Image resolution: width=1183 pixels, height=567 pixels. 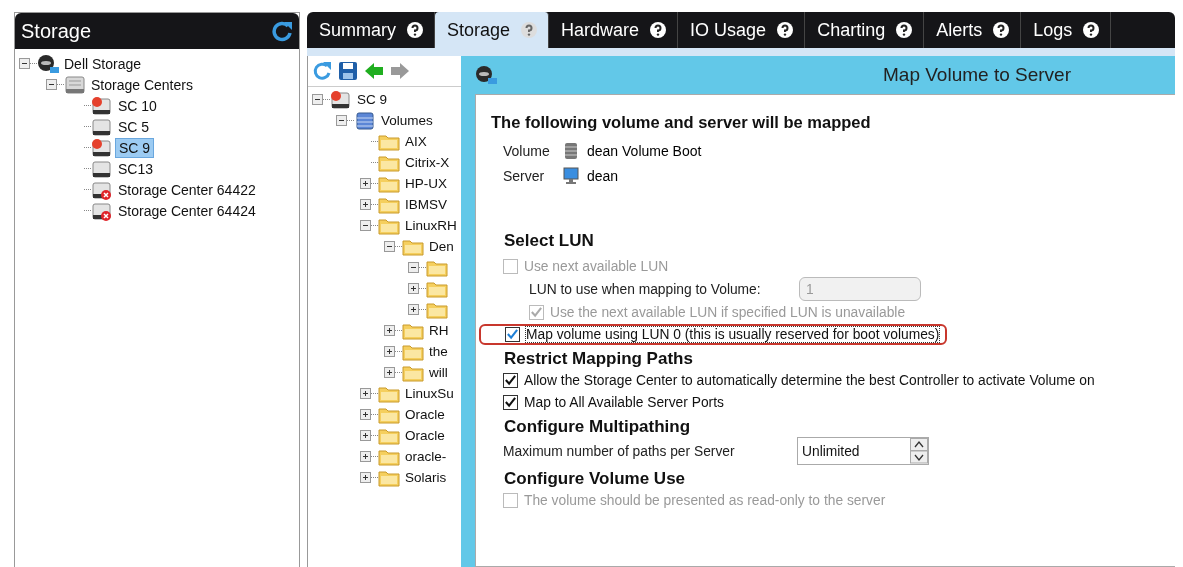 I want to click on server-icon, so click(x=48, y=63).